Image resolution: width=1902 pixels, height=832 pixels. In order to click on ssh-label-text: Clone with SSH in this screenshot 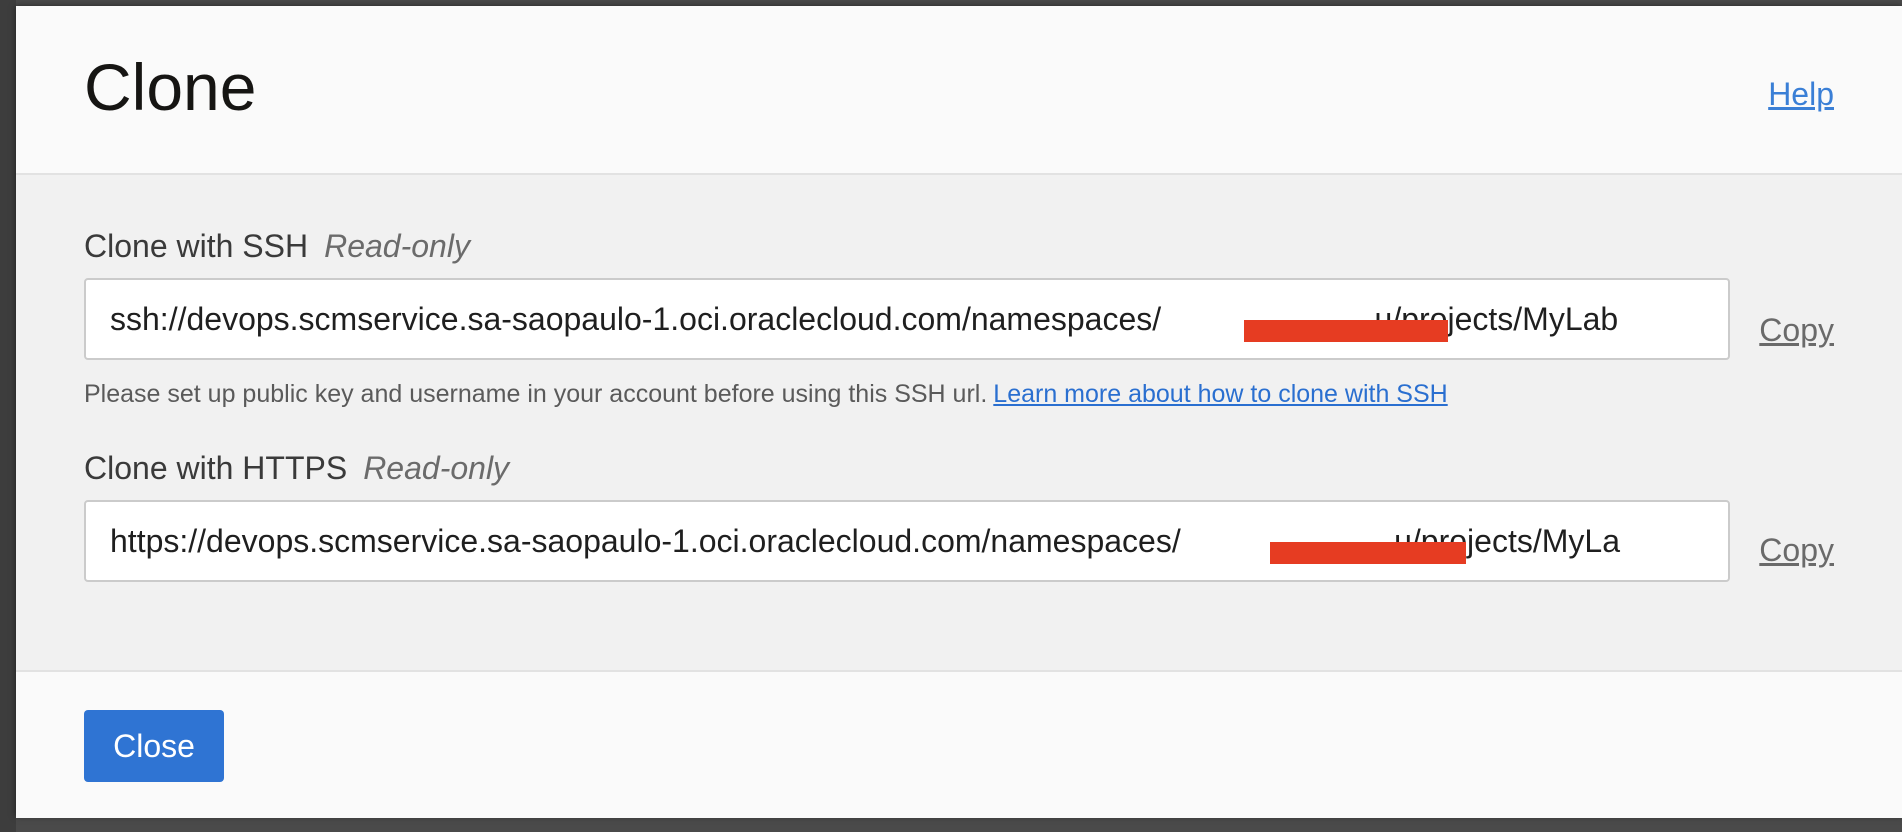, I will do `click(196, 246)`.